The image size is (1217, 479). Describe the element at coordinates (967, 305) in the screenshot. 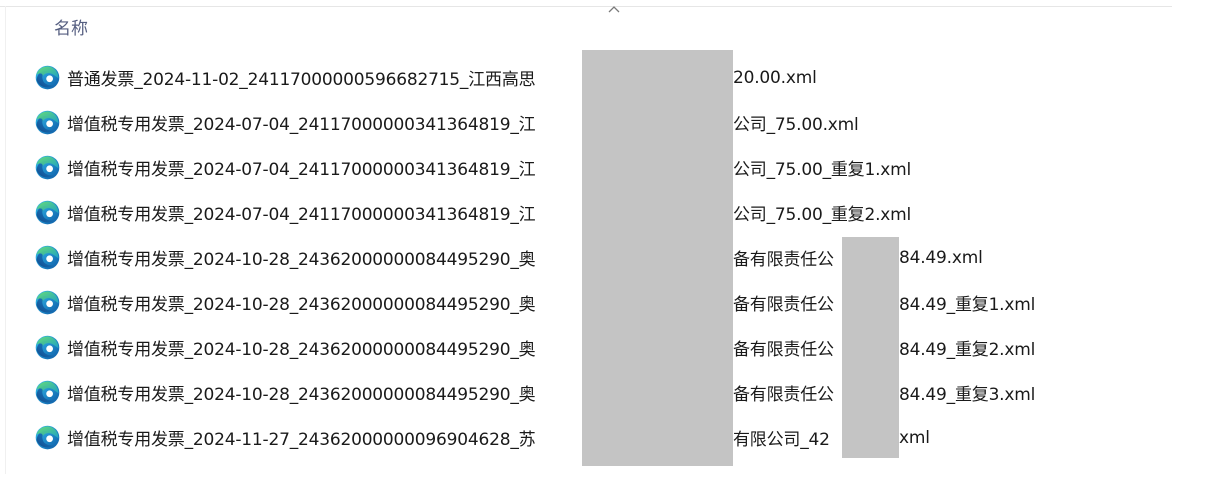

I see `file-name-tail-2: 84.49_重复1.xml` at that location.